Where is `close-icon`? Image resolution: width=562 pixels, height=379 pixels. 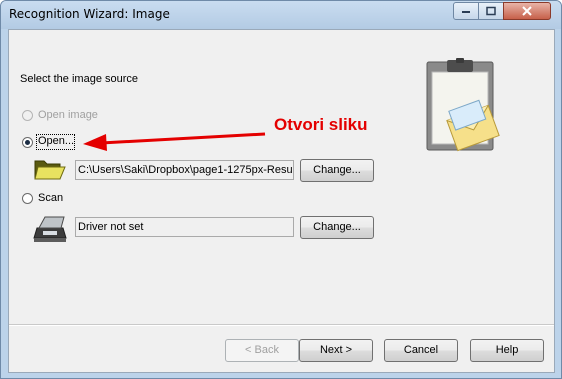 close-icon is located at coordinates (527, 11).